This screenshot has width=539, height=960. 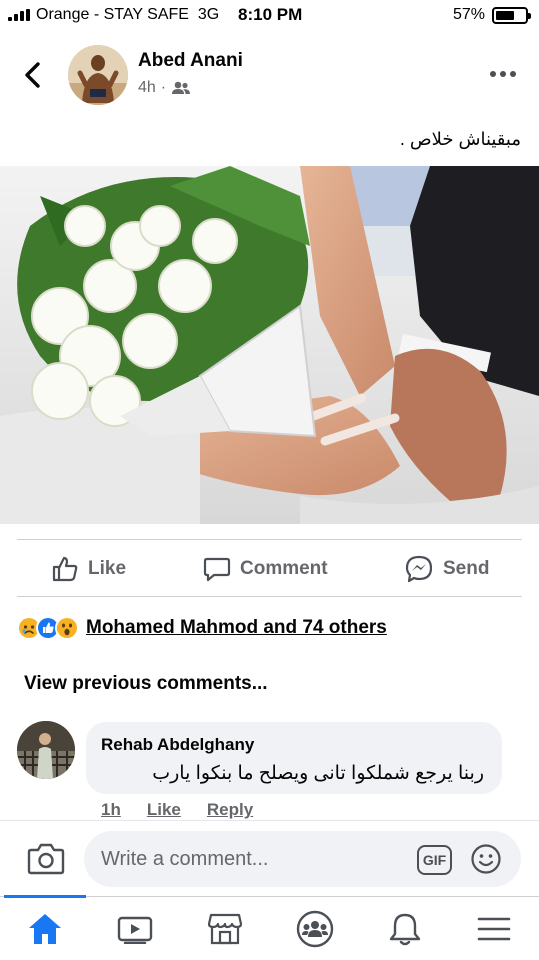 I want to click on post-actions: Like Comment Send, so click(x=269, y=568).